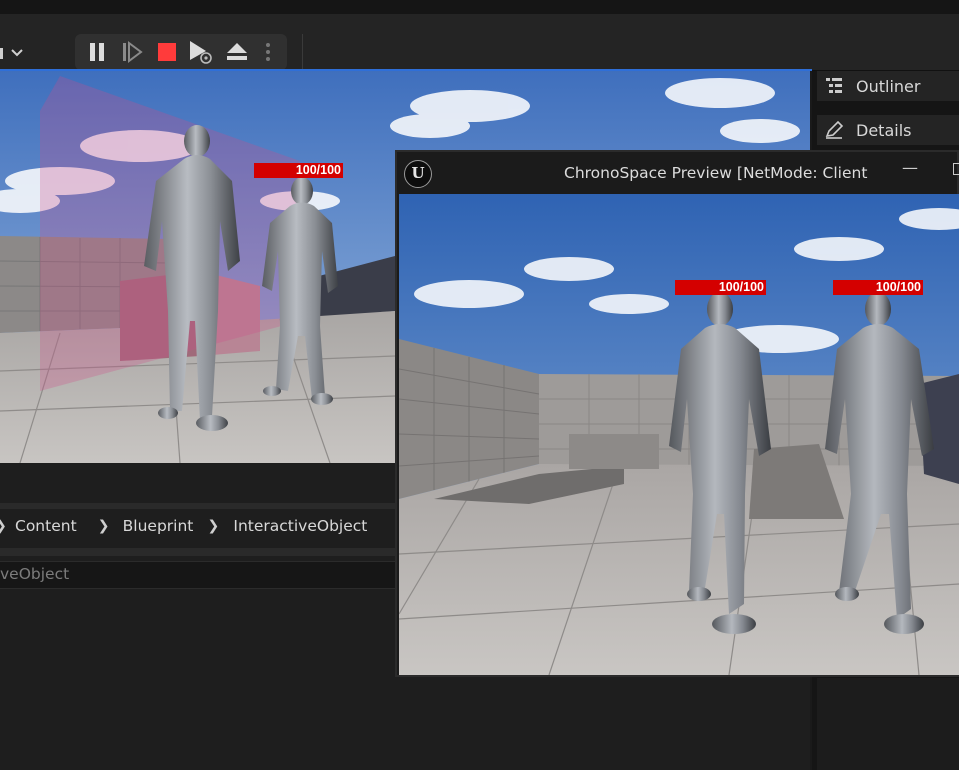 Image resolution: width=959 pixels, height=770 pixels. I want to click on unreal-logo-icon: U, so click(418, 174).